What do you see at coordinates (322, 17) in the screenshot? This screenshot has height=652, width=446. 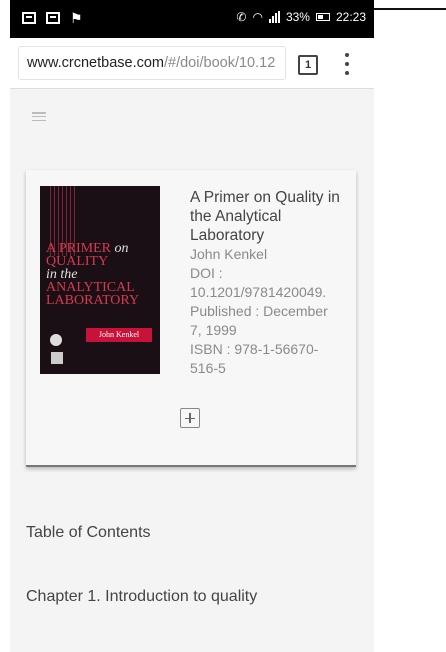 I see `battery-icon` at bounding box center [322, 17].